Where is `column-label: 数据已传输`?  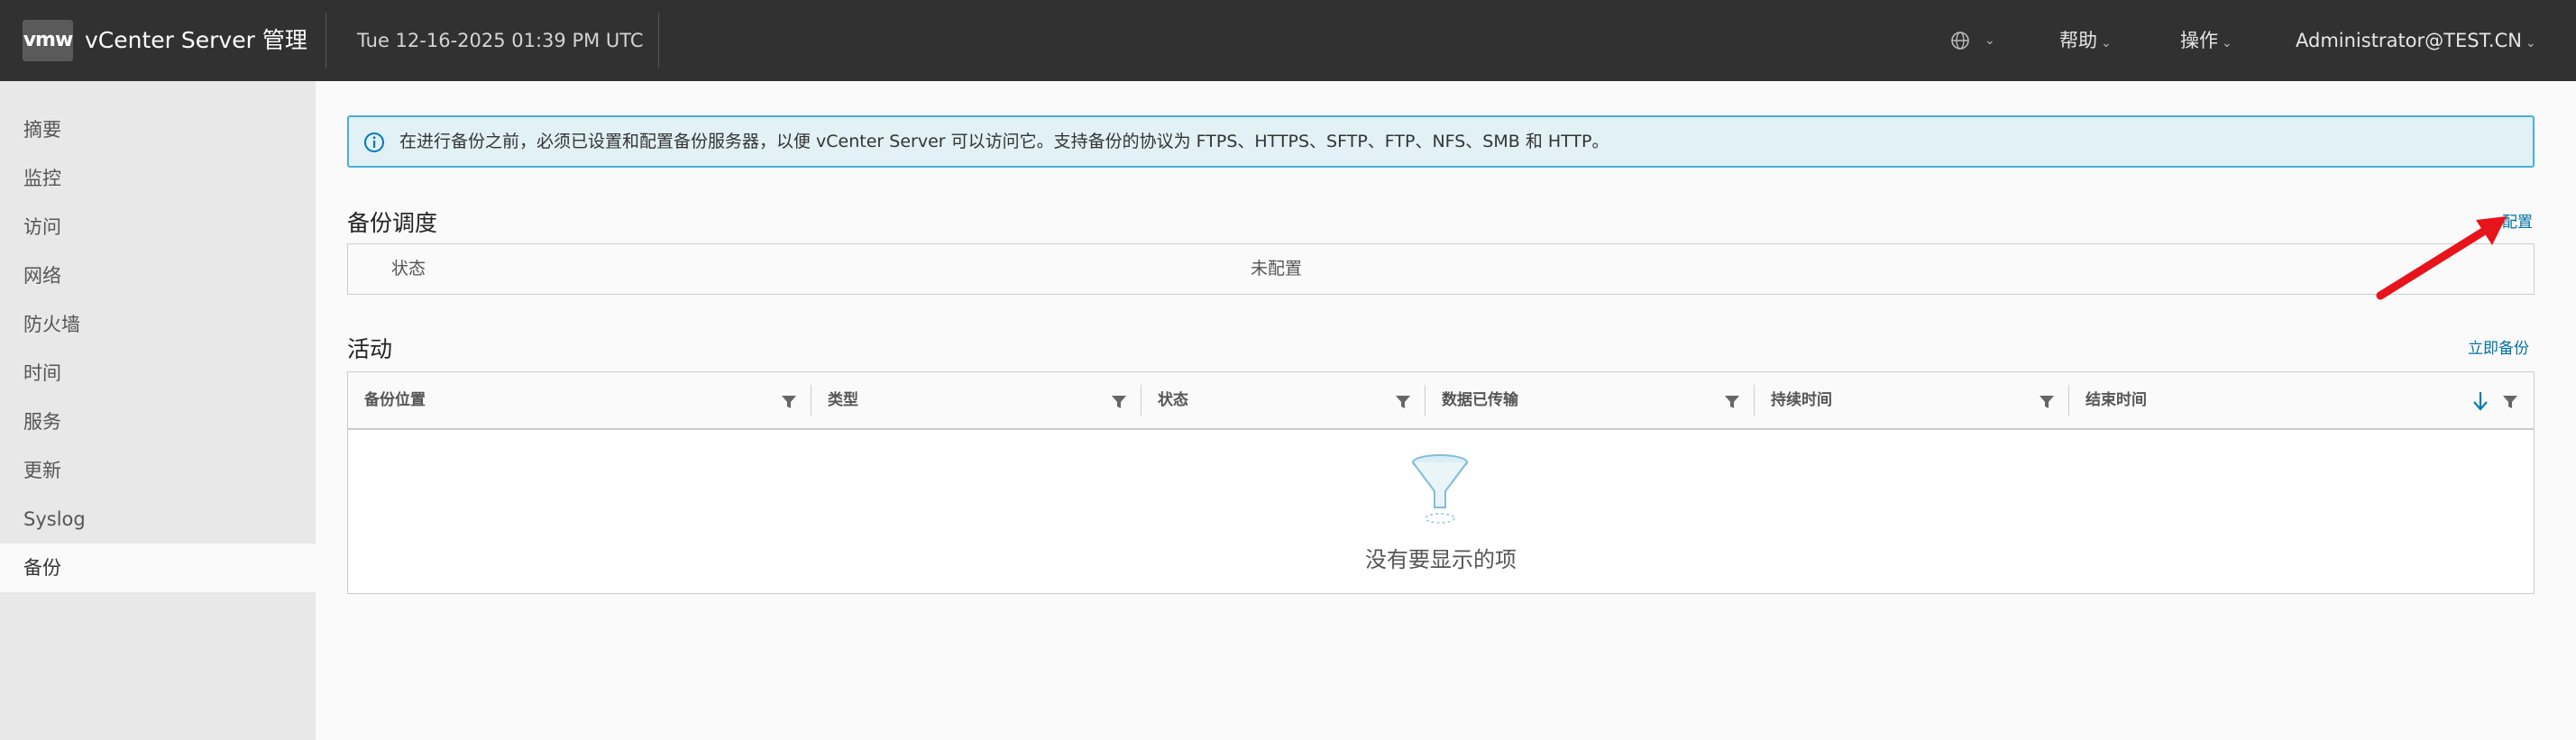 column-label: 数据已传输 is located at coordinates (1480, 400).